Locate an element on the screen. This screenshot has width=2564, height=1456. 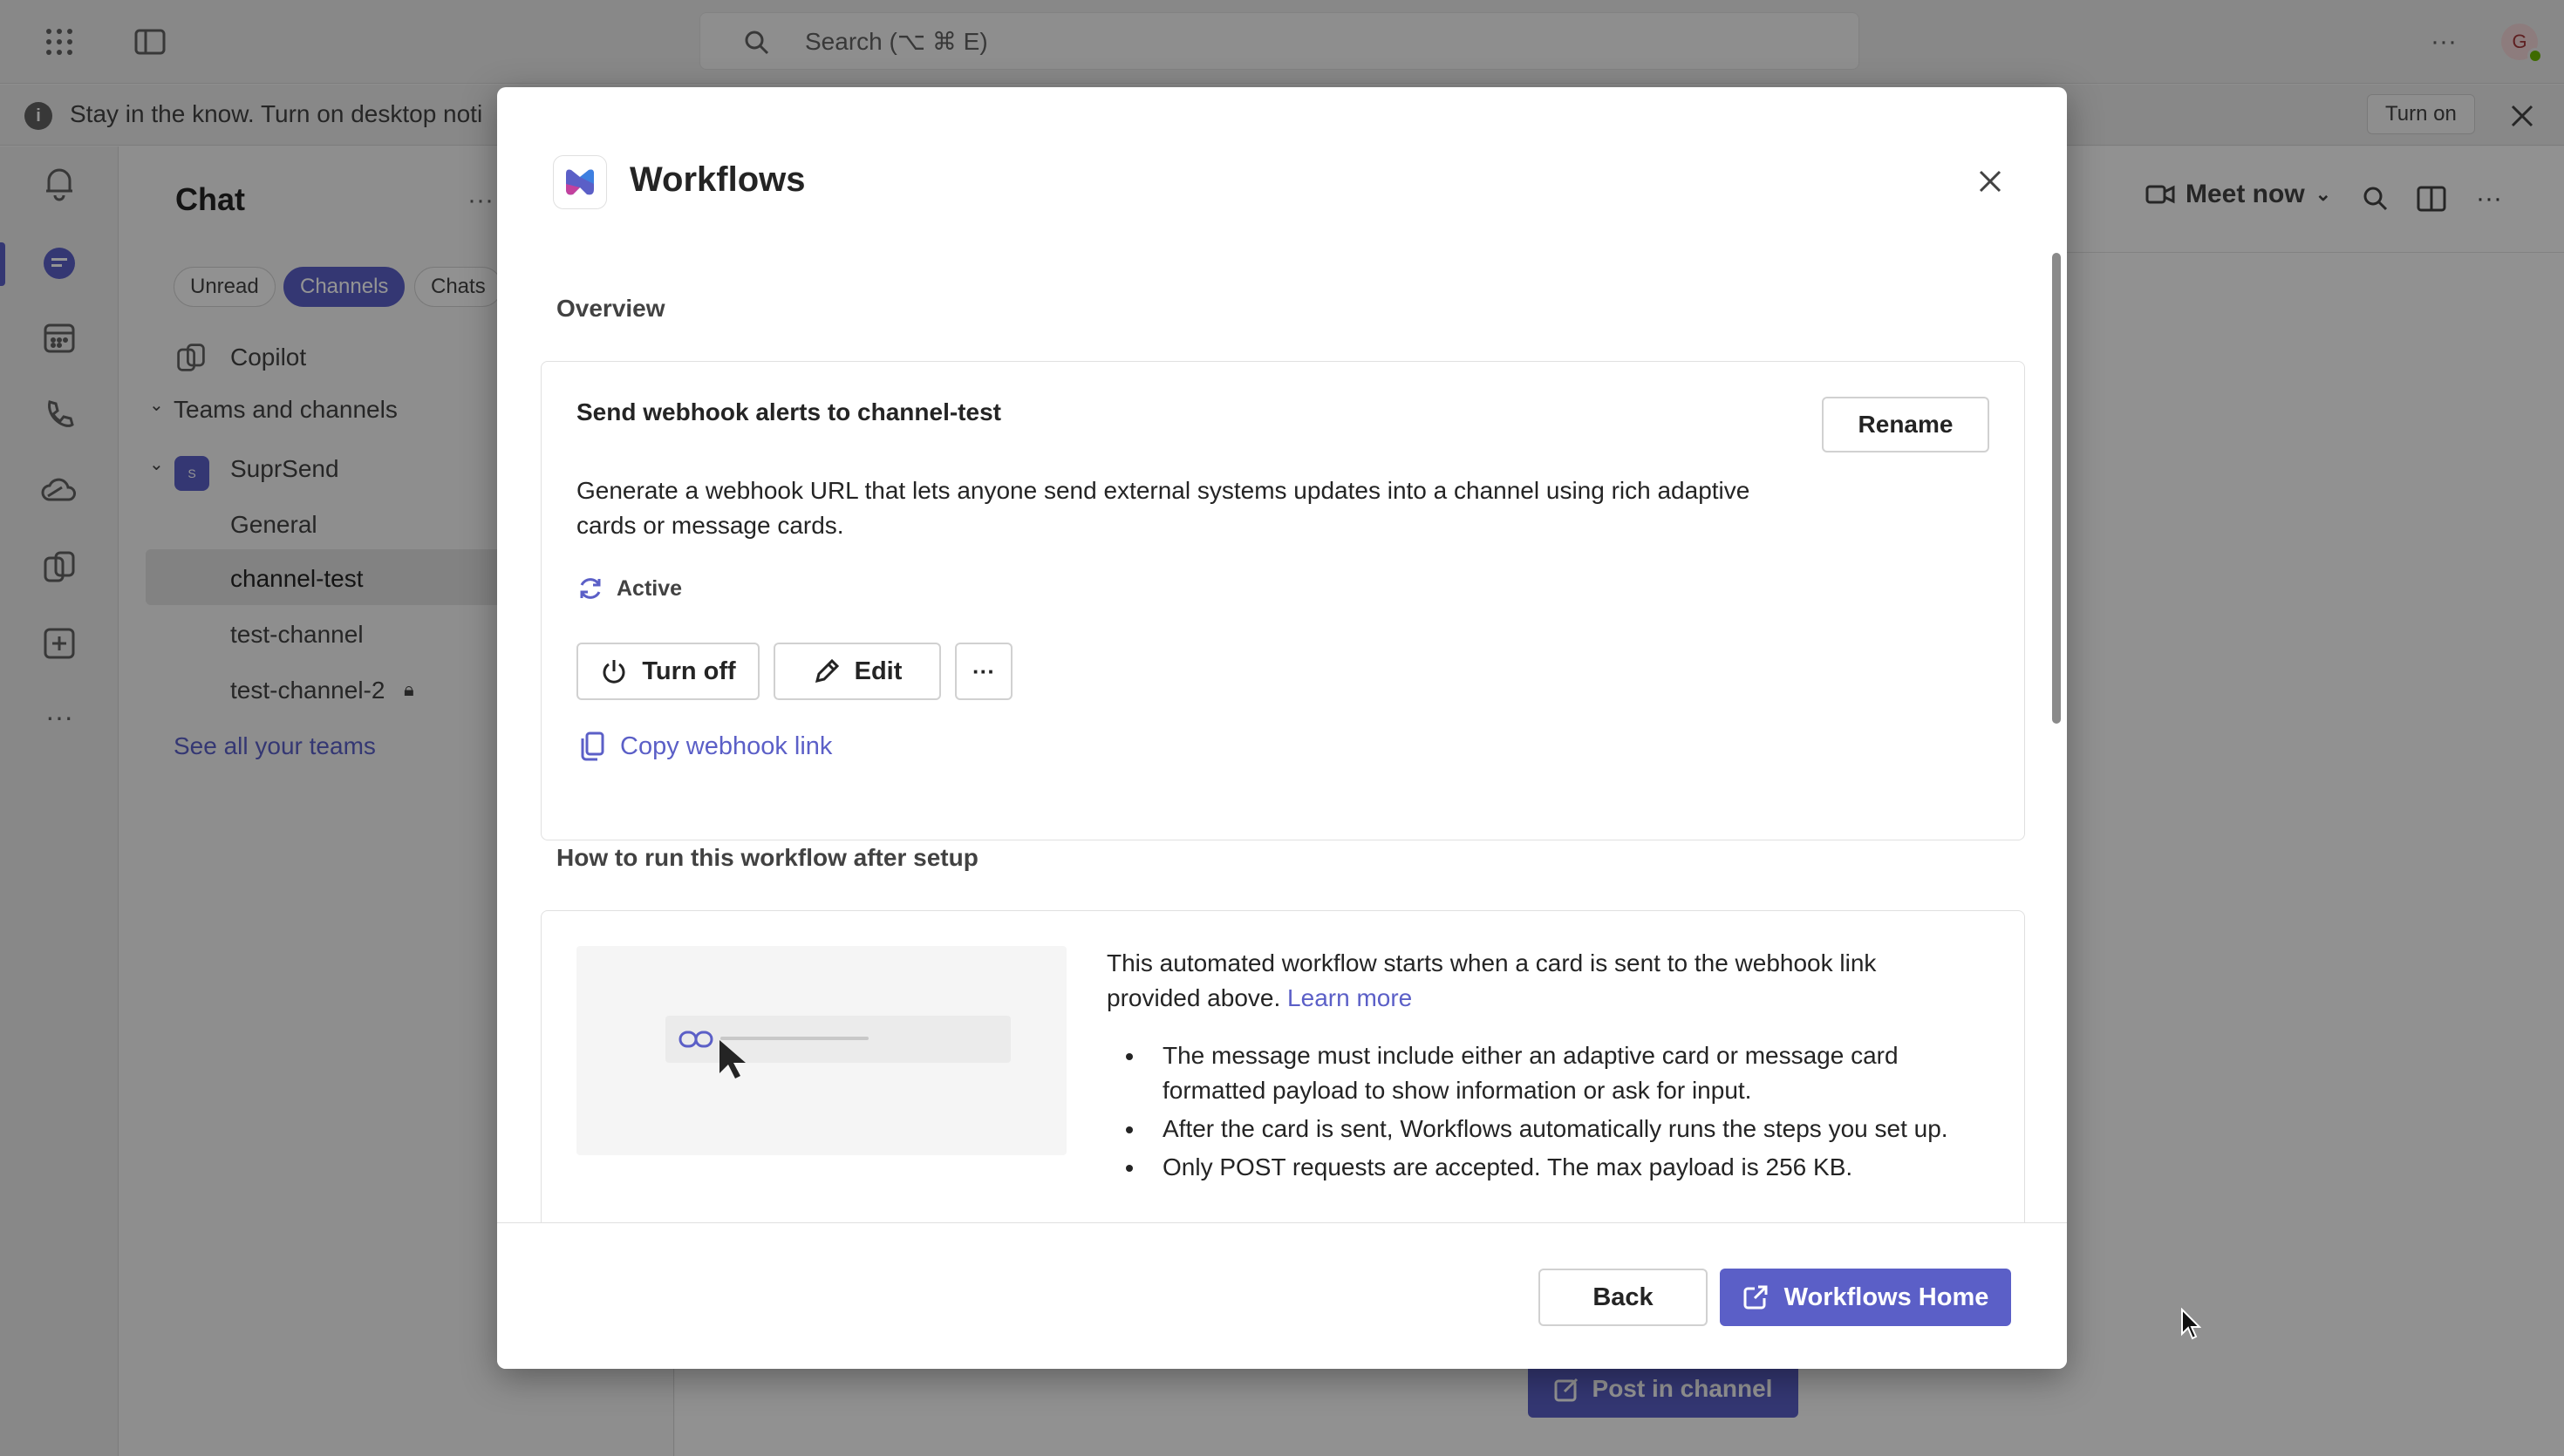
more-actions-button: ··· is located at coordinates (984, 671).